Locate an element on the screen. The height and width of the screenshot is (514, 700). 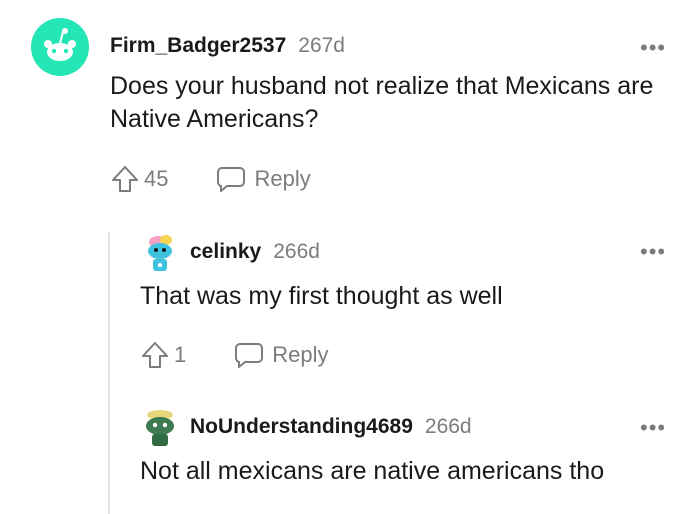
thread-line is located at coordinates (109, 373).